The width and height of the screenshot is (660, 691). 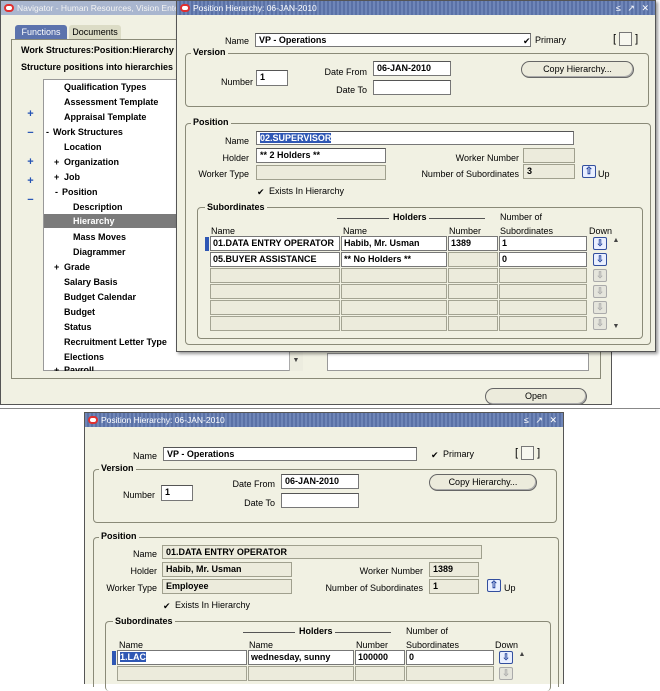 I want to click on tree-item-work-structures: Work Structures, so click(x=88, y=132).